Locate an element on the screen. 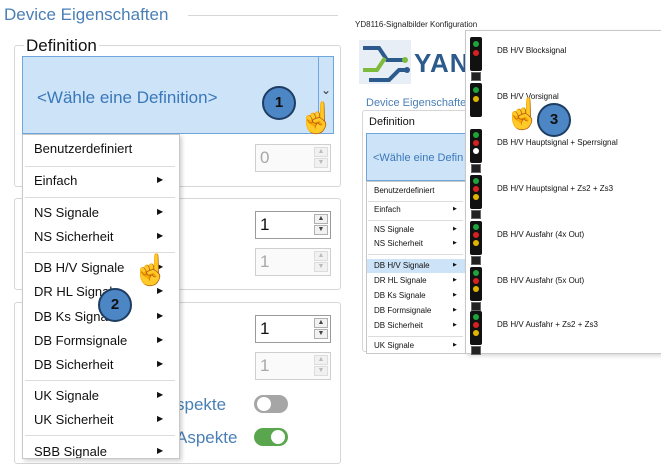 This screenshot has width=661, height=464. menu-item-label: Einfach is located at coordinates (56, 180).